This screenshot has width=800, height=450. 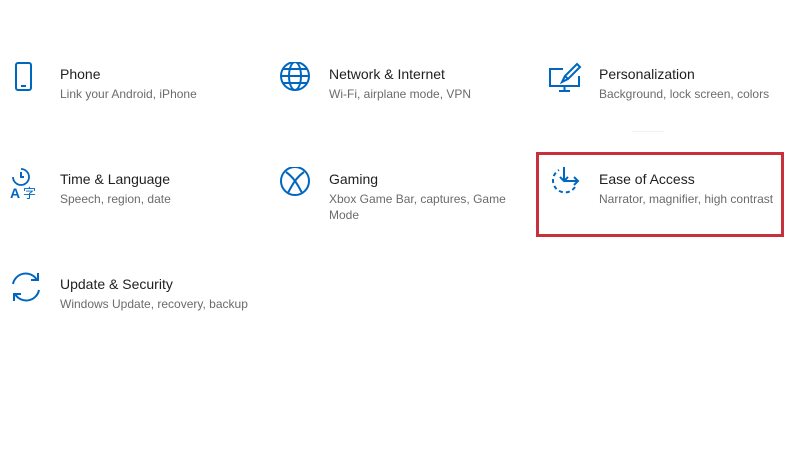 What do you see at coordinates (417, 207) in the screenshot?
I see `tile-description: Xbox Game Bar, captures, Game Mode` at bounding box center [417, 207].